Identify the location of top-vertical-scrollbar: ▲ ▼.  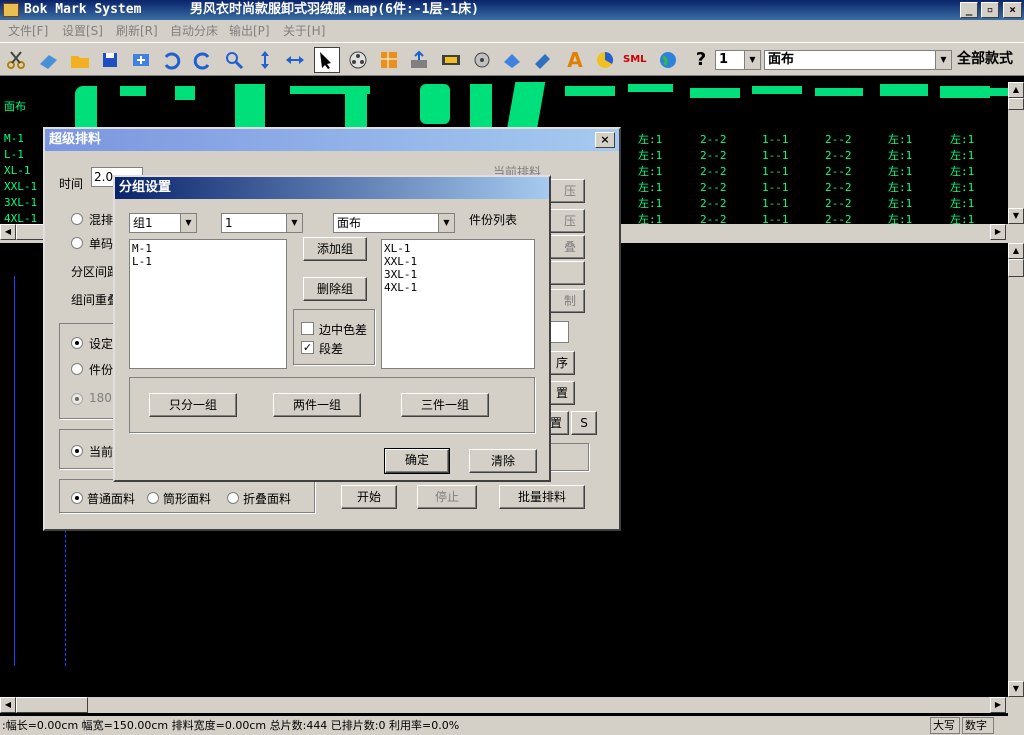
(1016, 153).